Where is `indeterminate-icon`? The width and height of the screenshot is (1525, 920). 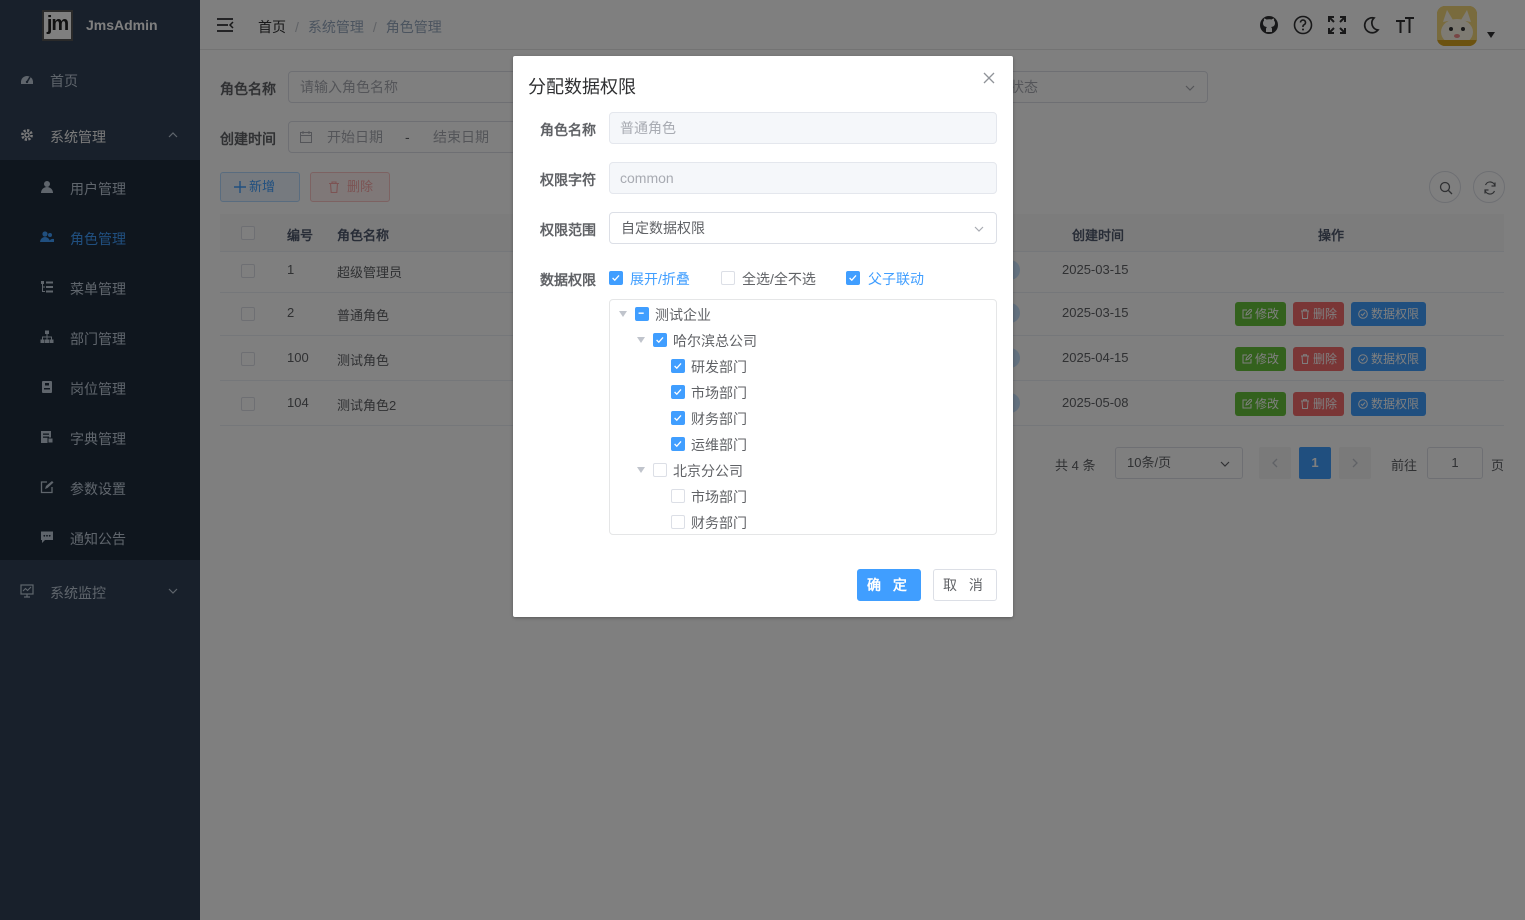 indeterminate-icon is located at coordinates (641, 313).